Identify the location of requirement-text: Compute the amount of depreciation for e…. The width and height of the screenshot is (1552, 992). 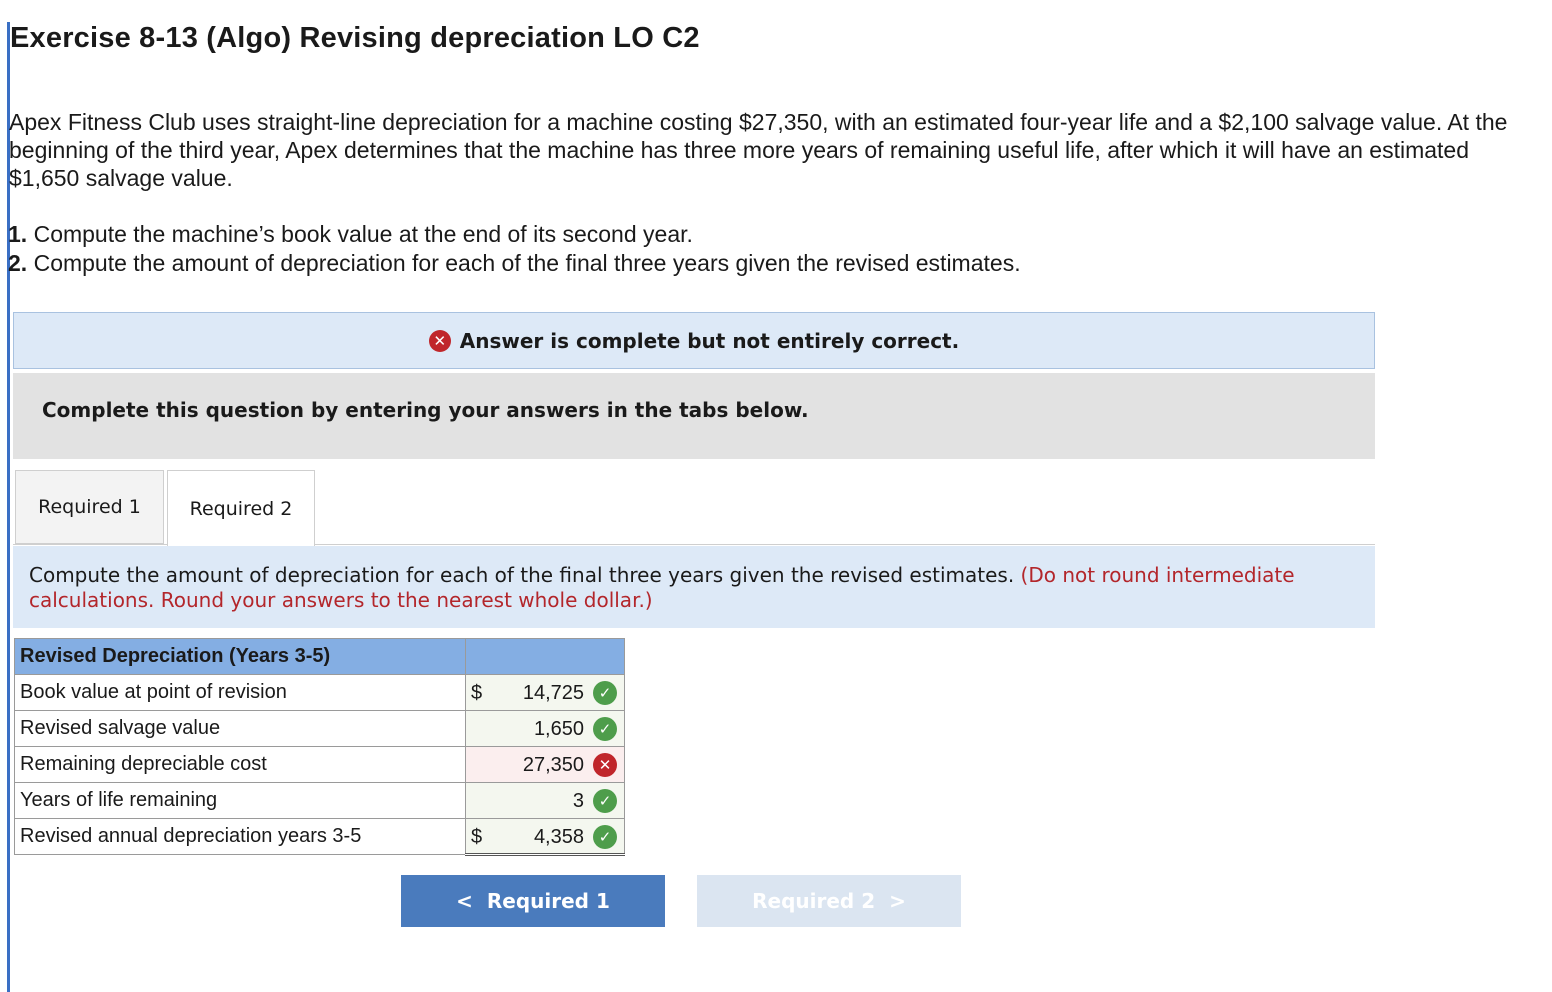
(527, 263).